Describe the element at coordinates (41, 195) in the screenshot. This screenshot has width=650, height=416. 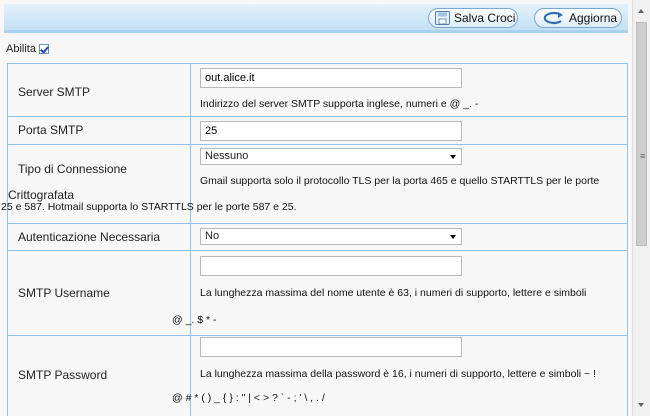
I see `encryption-label-line2: Crittografata` at that location.